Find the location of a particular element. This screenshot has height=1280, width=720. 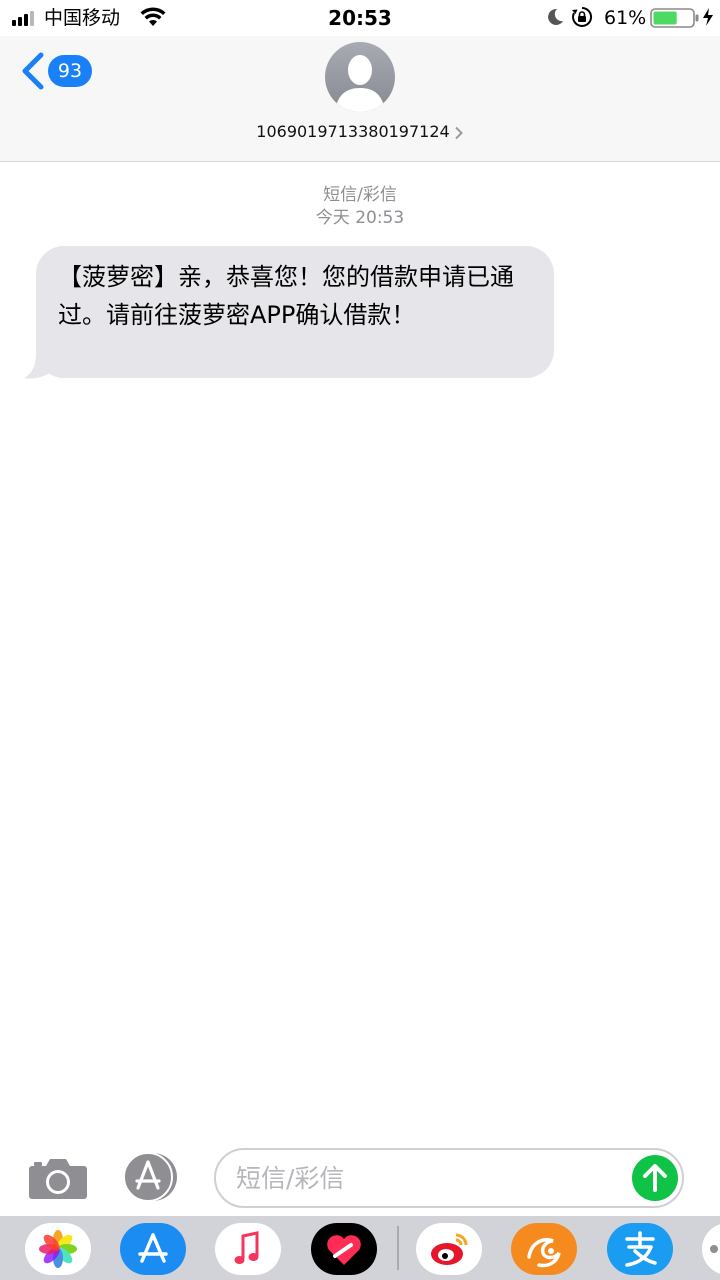

contact-avatar is located at coordinates (360, 77).